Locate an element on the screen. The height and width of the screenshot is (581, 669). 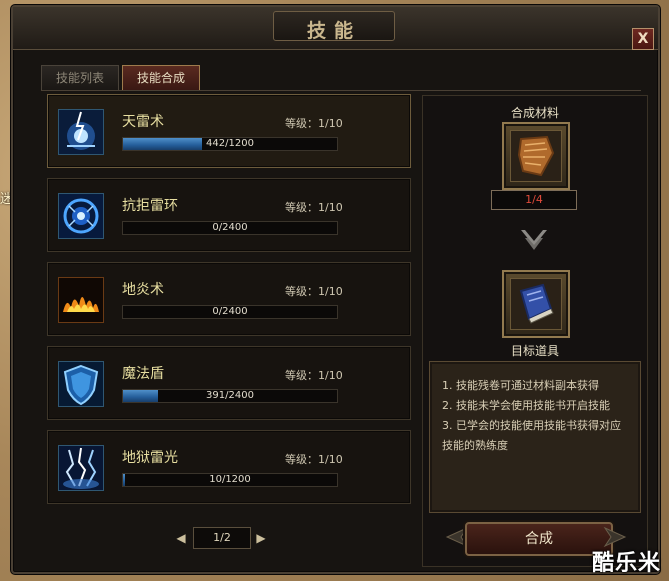
material-label: 合成材料 is located at coordinates (534, 113).